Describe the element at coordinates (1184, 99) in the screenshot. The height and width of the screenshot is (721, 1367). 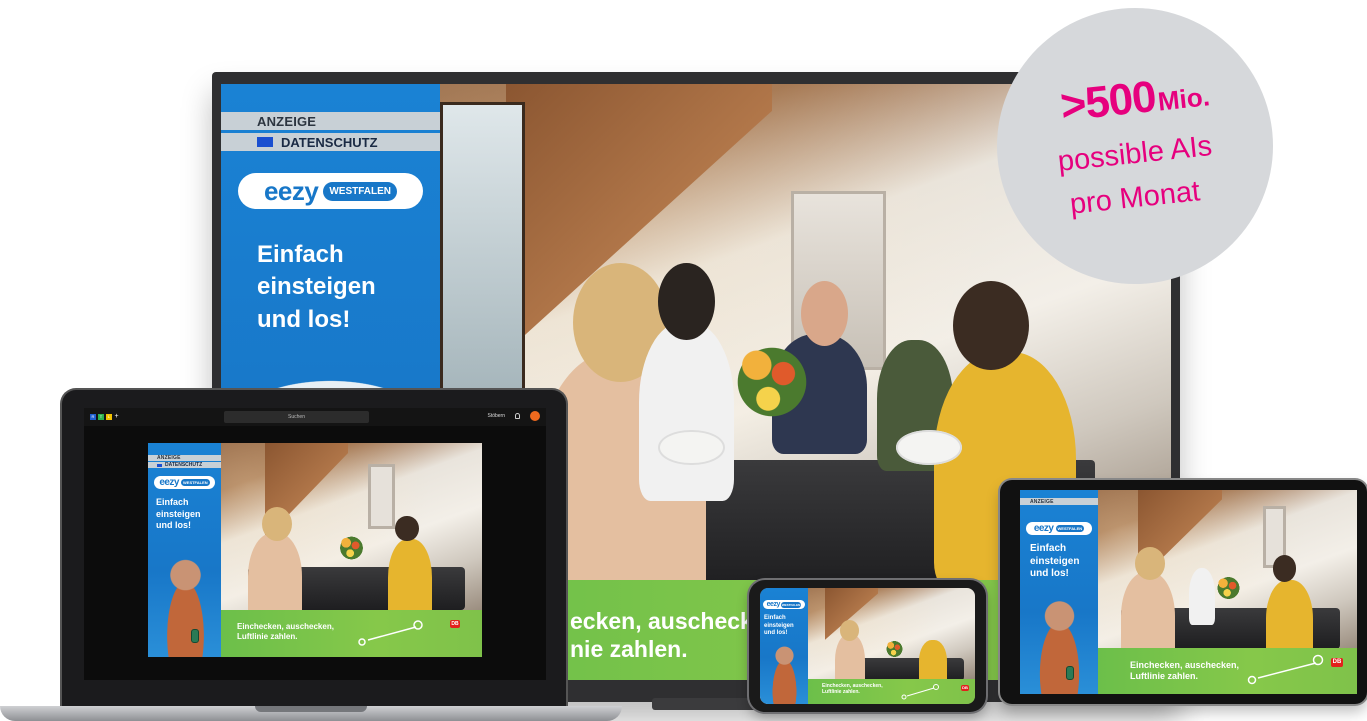
I see `badge-unit: Mio.` at that location.